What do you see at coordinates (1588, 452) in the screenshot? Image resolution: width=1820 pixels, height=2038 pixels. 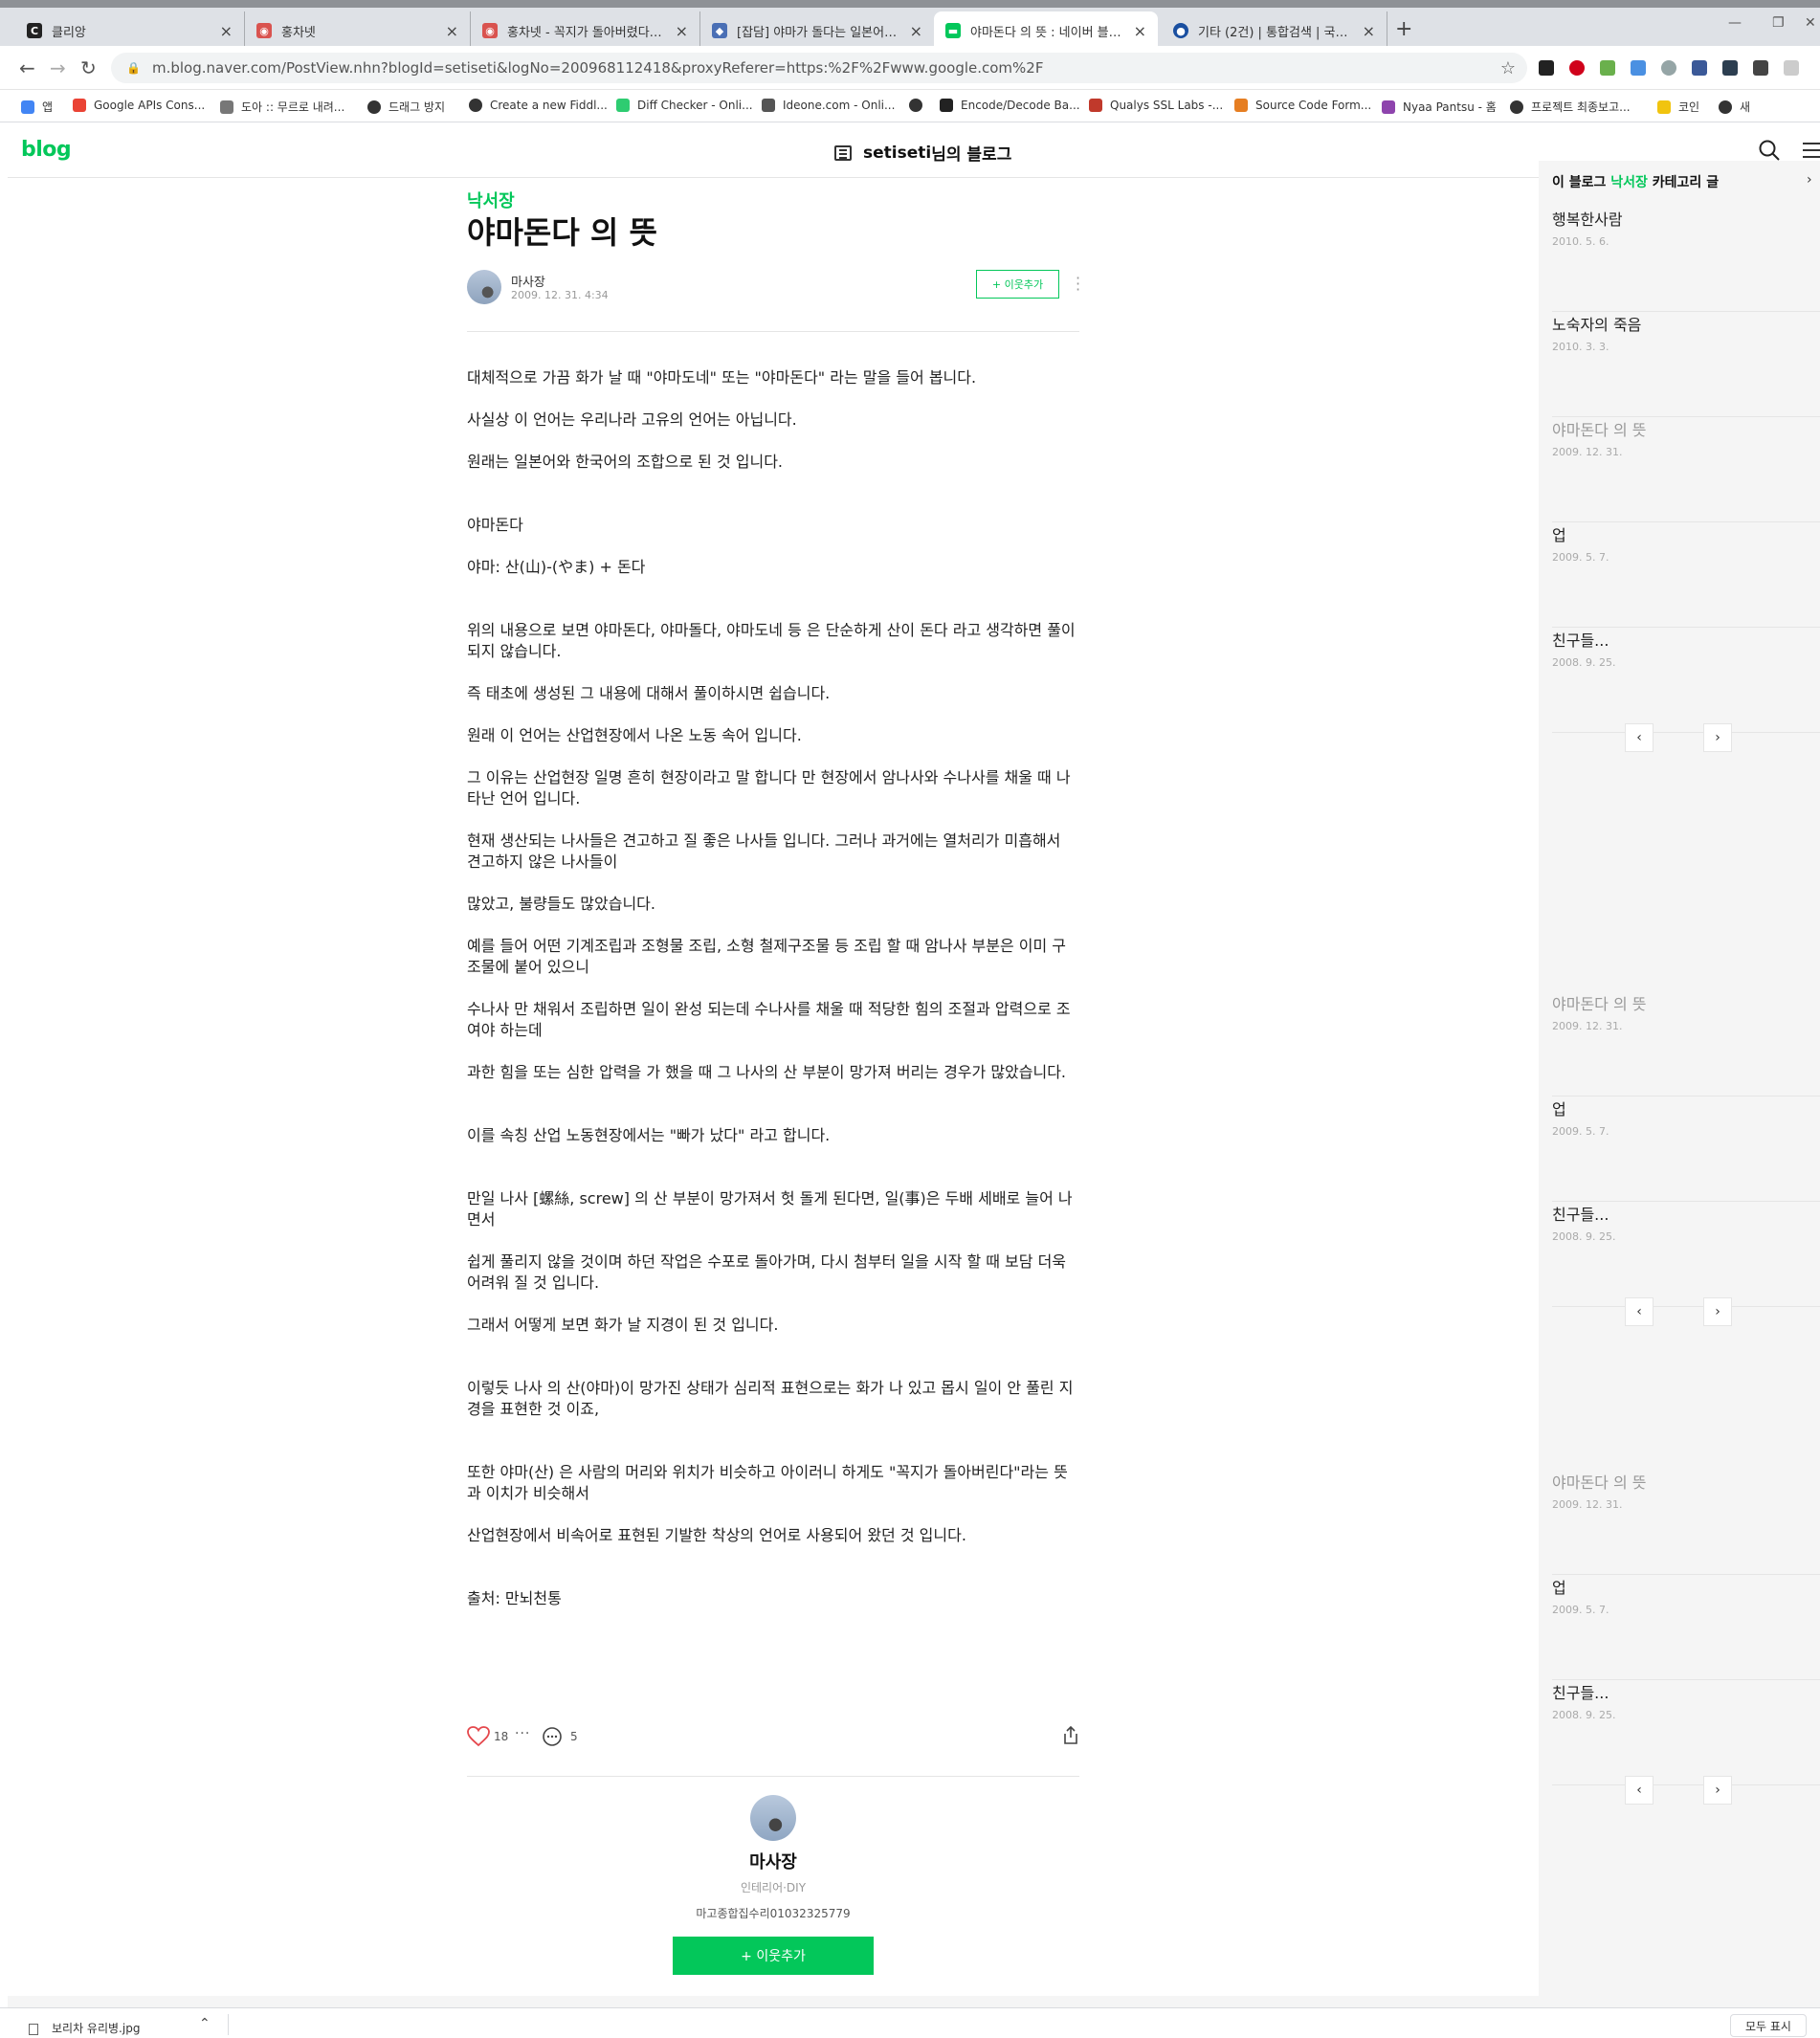 I see `sidebar-post-date: 2009. 12. 31.` at bounding box center [1588, 452].